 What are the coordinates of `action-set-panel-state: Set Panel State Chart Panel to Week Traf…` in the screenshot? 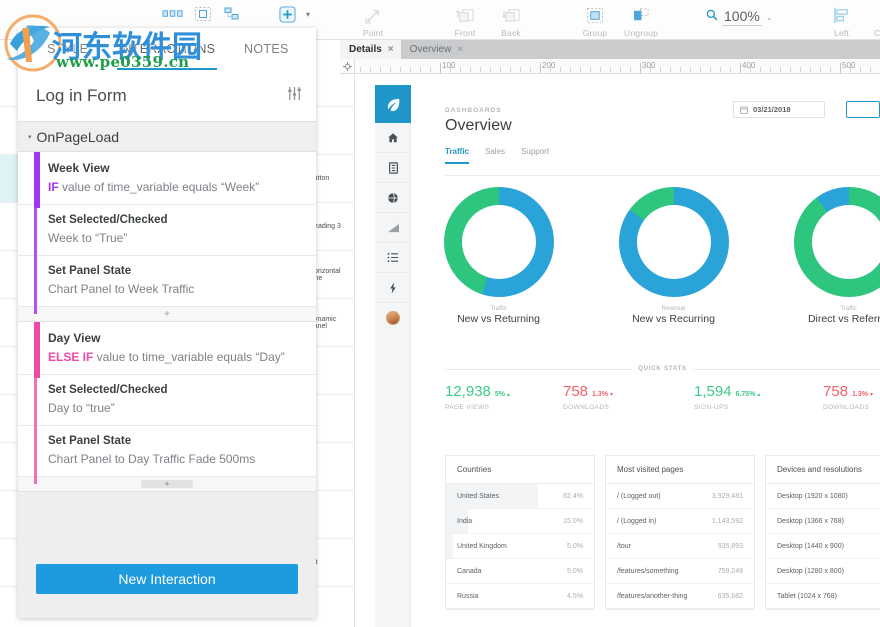 It's located at (167, 281).